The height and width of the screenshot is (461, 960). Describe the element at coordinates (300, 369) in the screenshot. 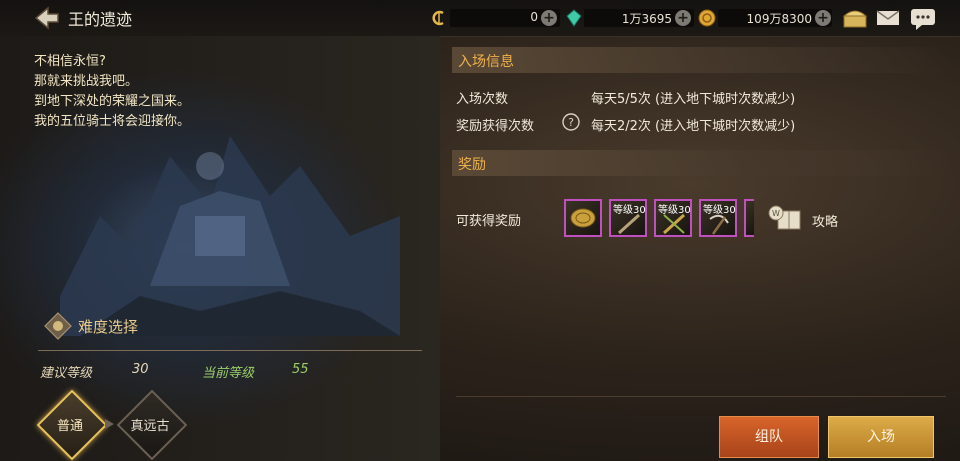

I see `current-level-value: 55` at that location.